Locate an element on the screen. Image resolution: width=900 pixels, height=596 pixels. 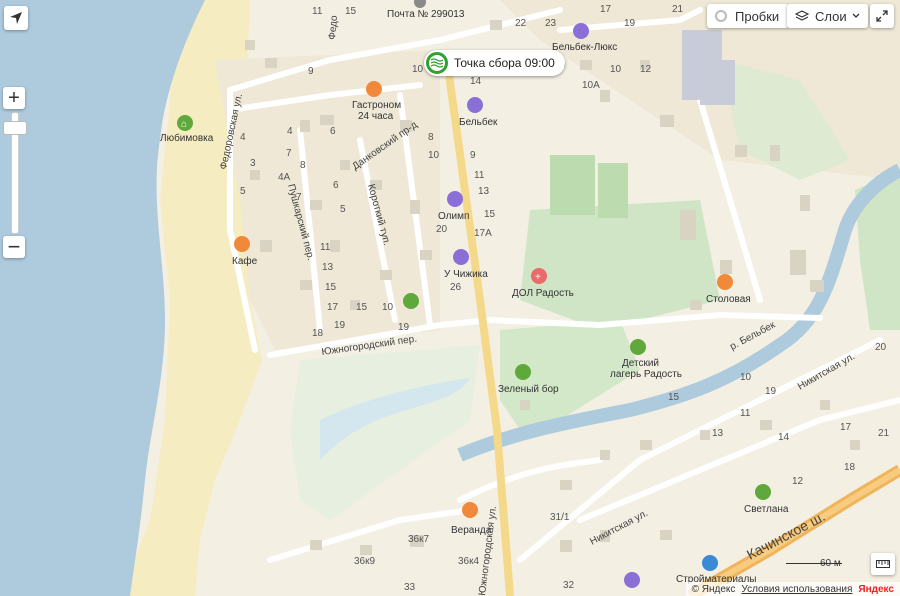
poi-gastronom-label: Гастроном is located at coordinates (376, 105).